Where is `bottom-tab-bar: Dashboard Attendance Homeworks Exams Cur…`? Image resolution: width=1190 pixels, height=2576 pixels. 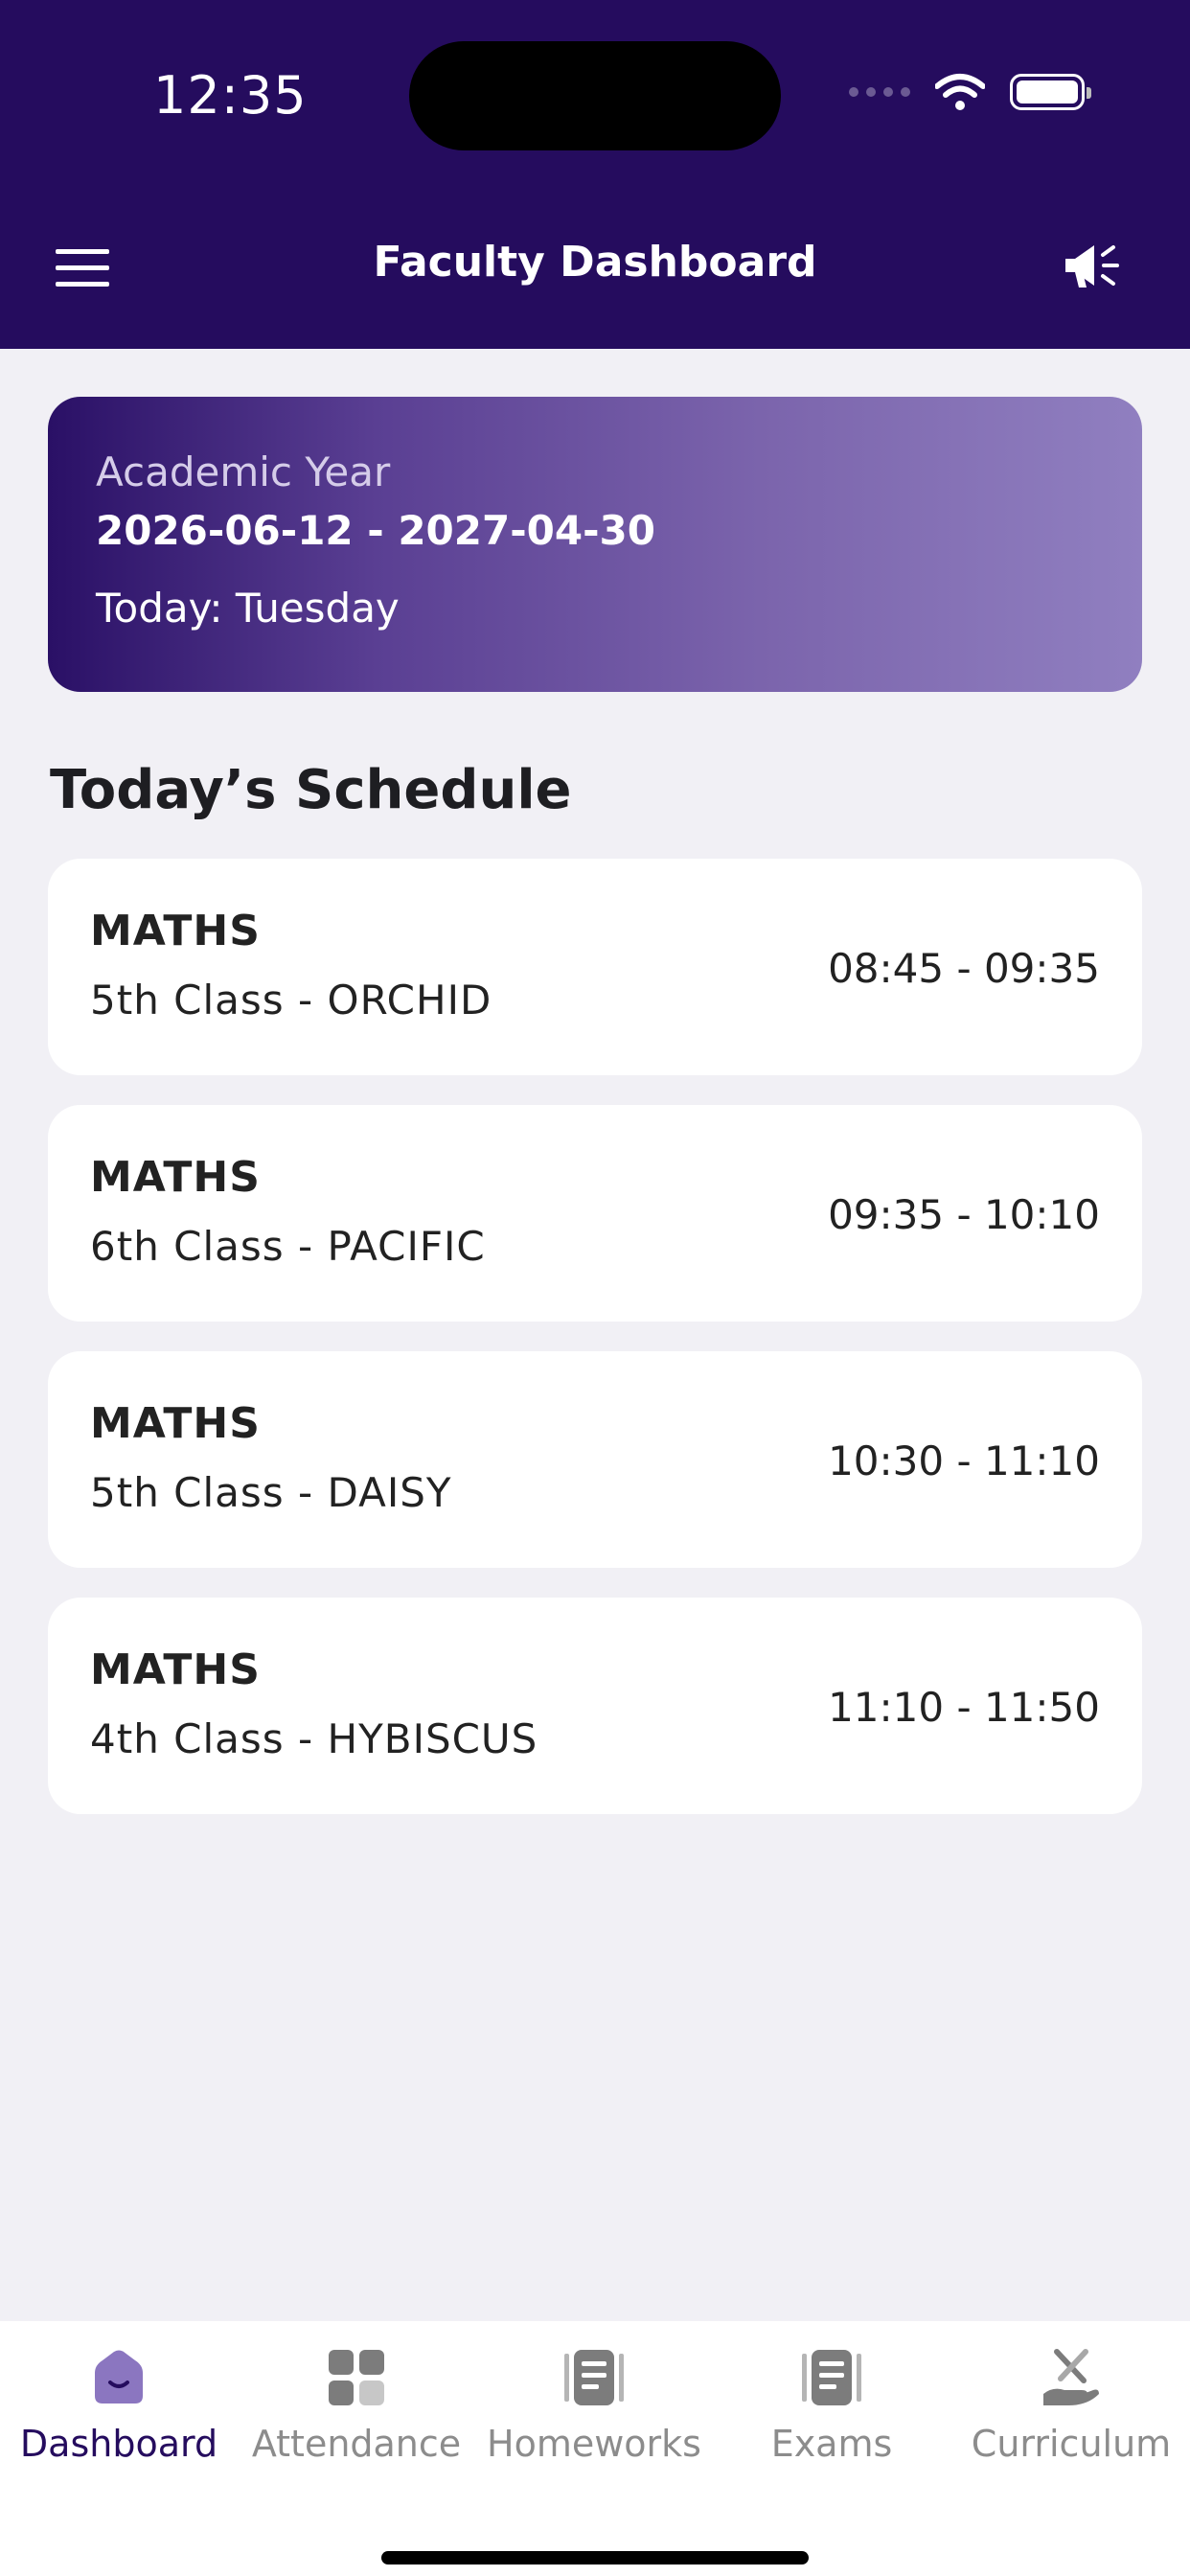 bottom-tab-bar: Dashboard Attendance Homeworks Exams Cur… is located at coordinates (595, 2448).